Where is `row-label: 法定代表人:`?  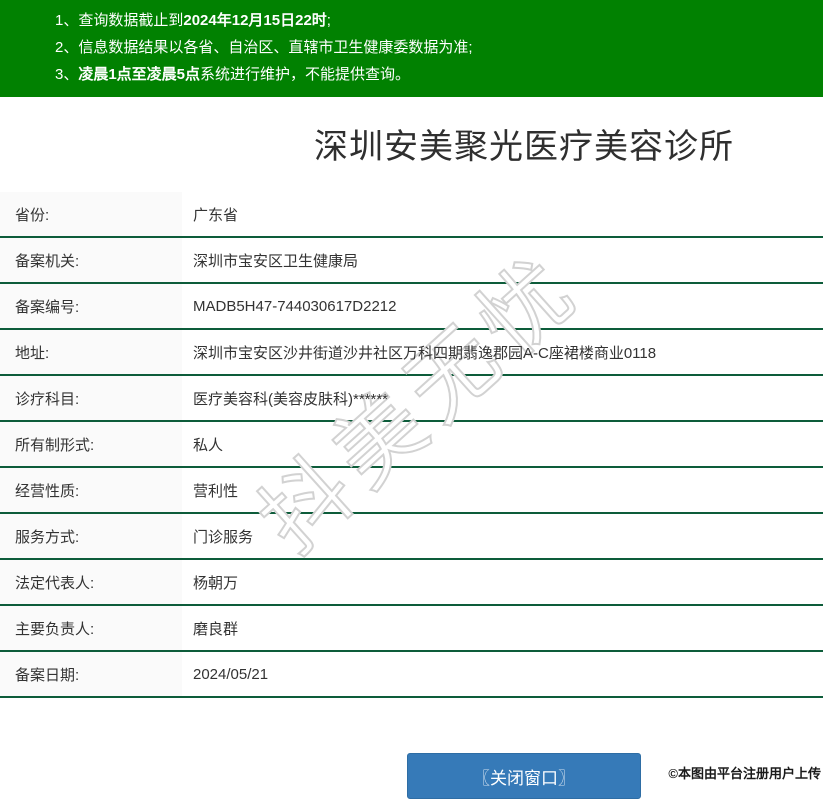
row-label: 法定代表人: is located at coordinates (91, 582).